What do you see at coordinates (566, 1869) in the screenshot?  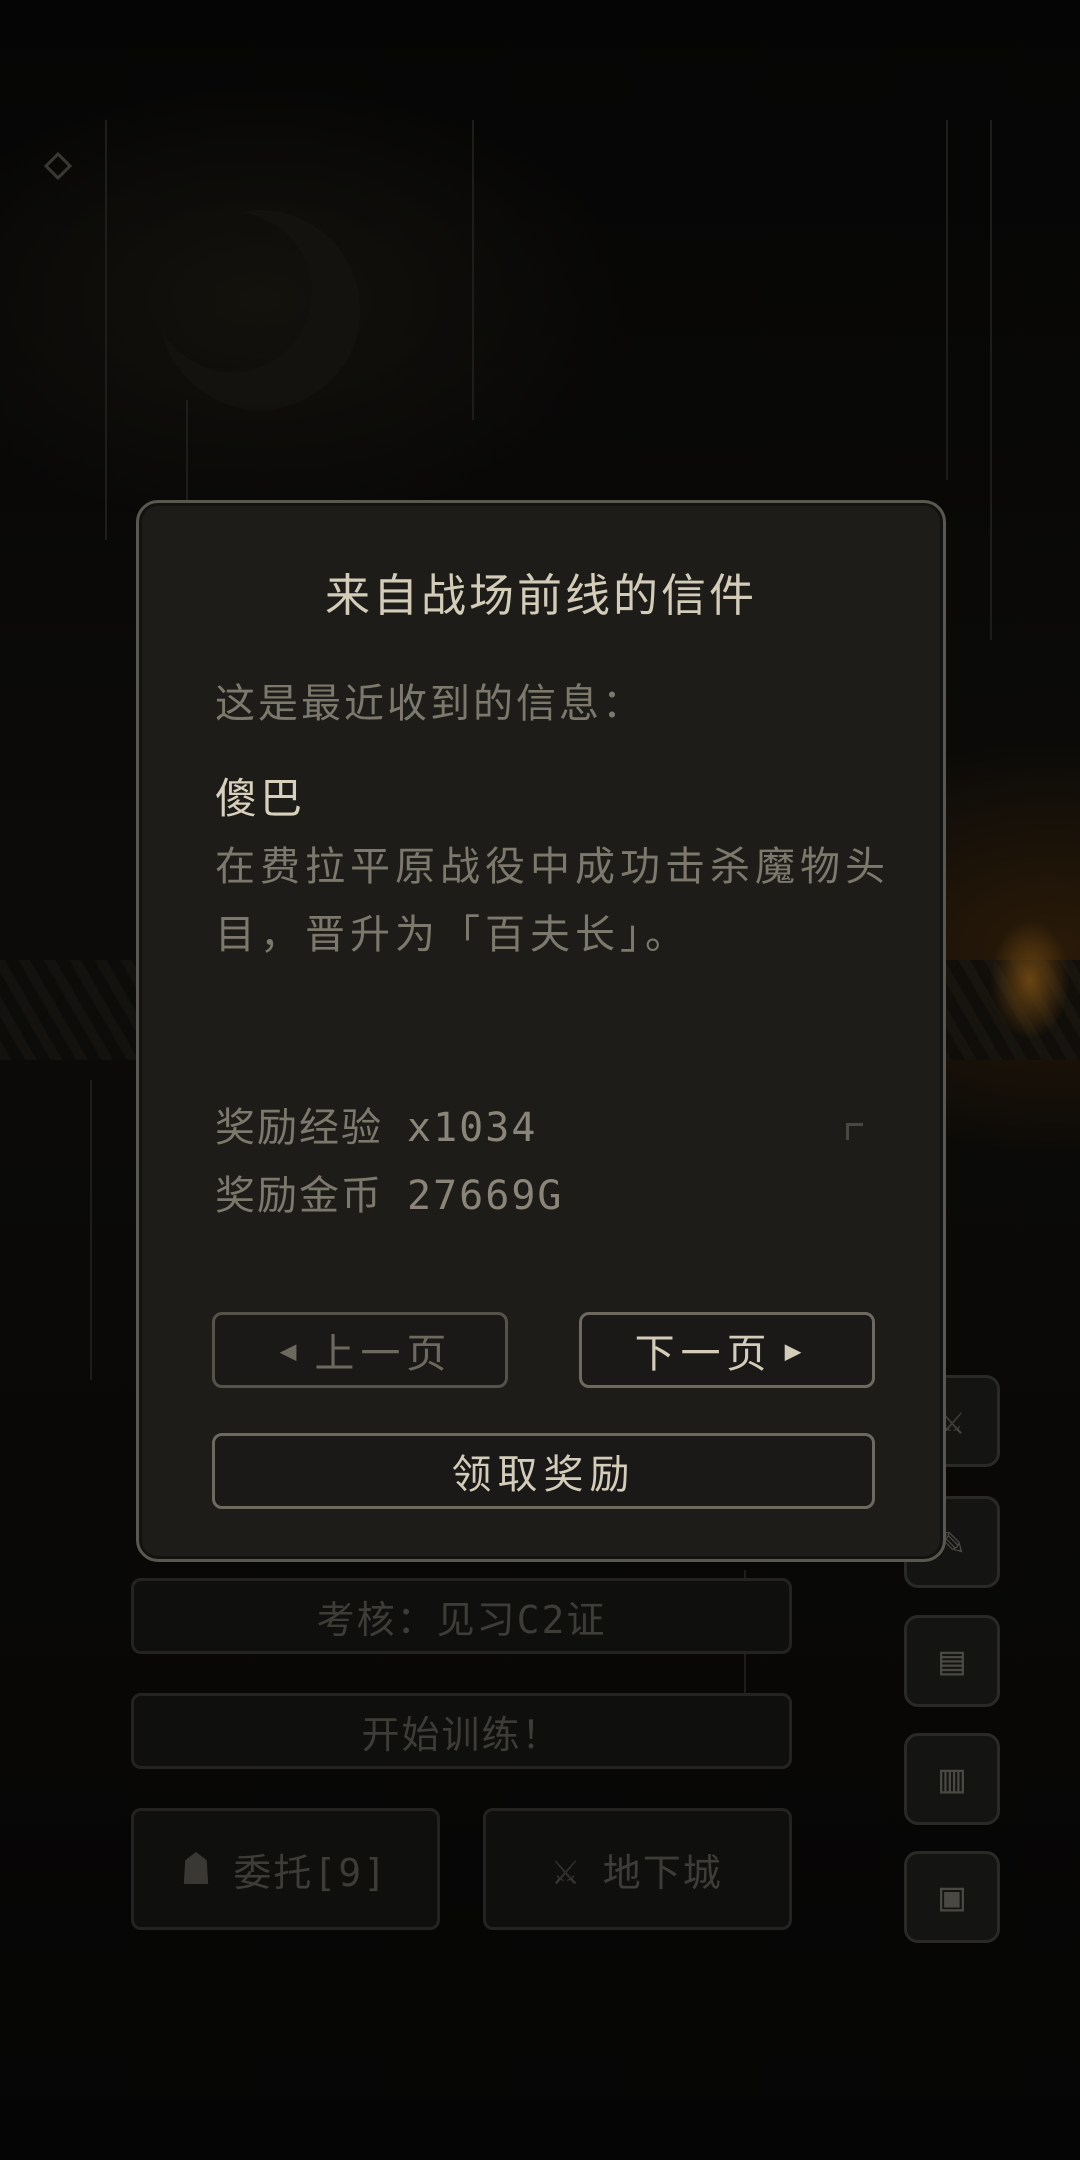 I see `sword-icon: ⚔` at bounding box center [566, 1869].